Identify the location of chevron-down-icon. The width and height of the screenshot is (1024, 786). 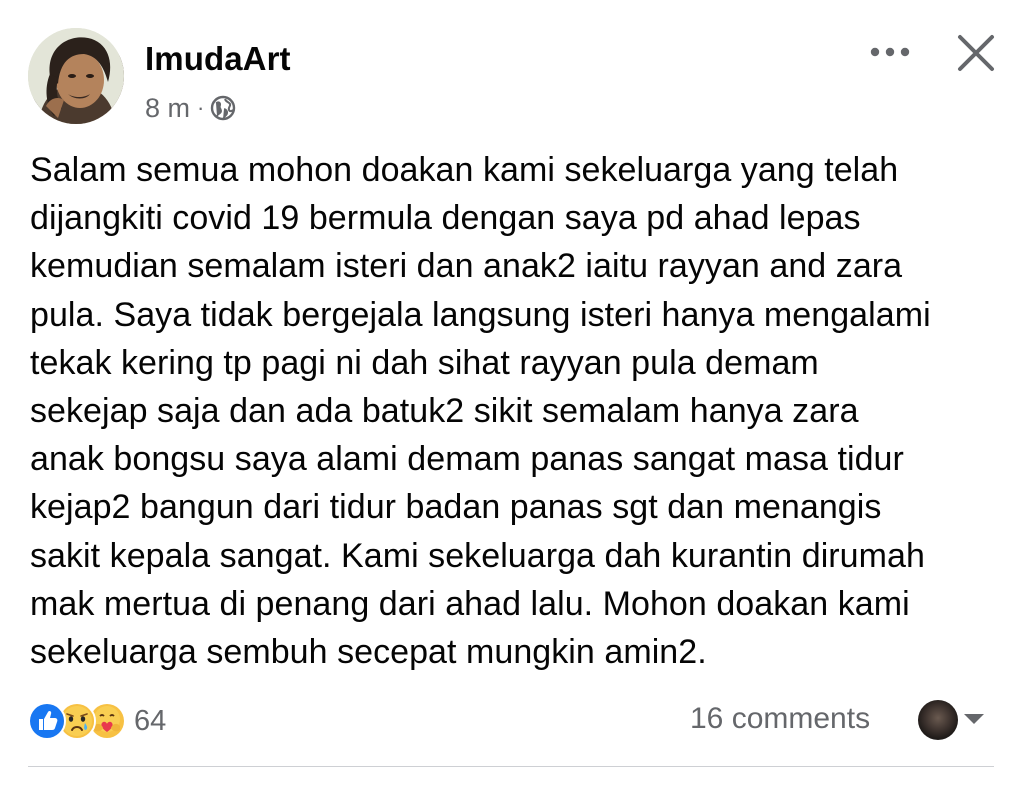
(974, 719).